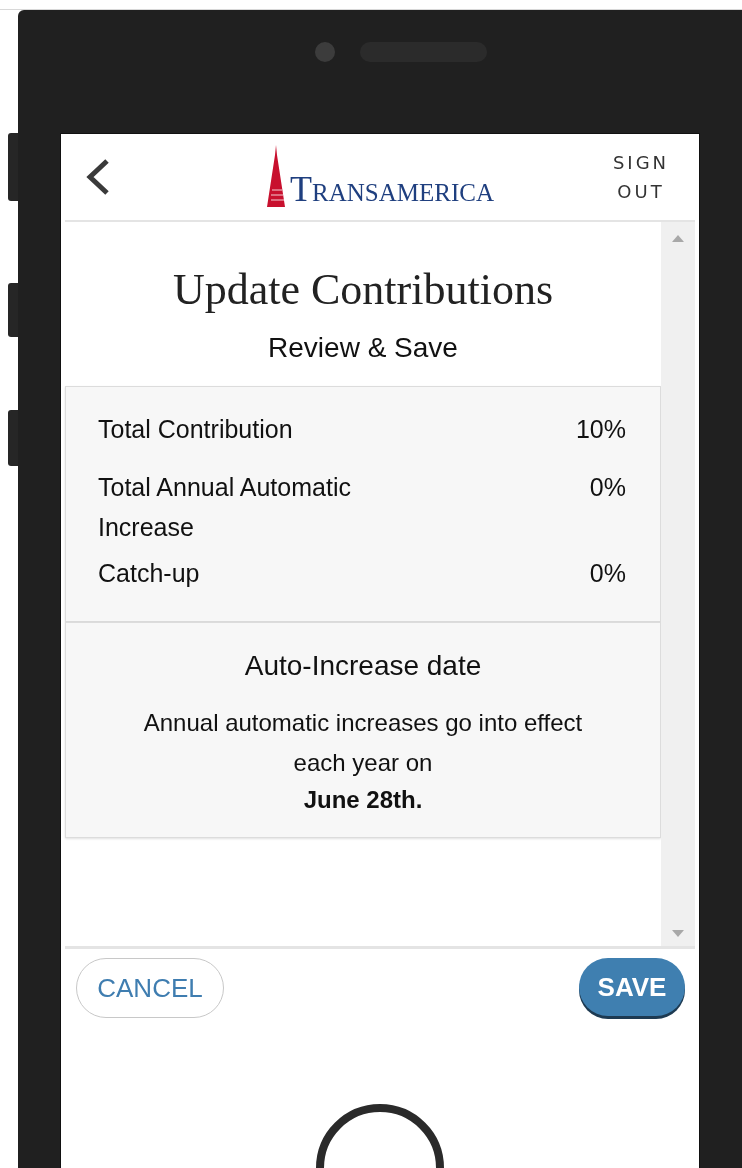 This screenshot has width=742, height=1168. I want to click on sign-out-link: SIGN OUT, so click(641, 177).